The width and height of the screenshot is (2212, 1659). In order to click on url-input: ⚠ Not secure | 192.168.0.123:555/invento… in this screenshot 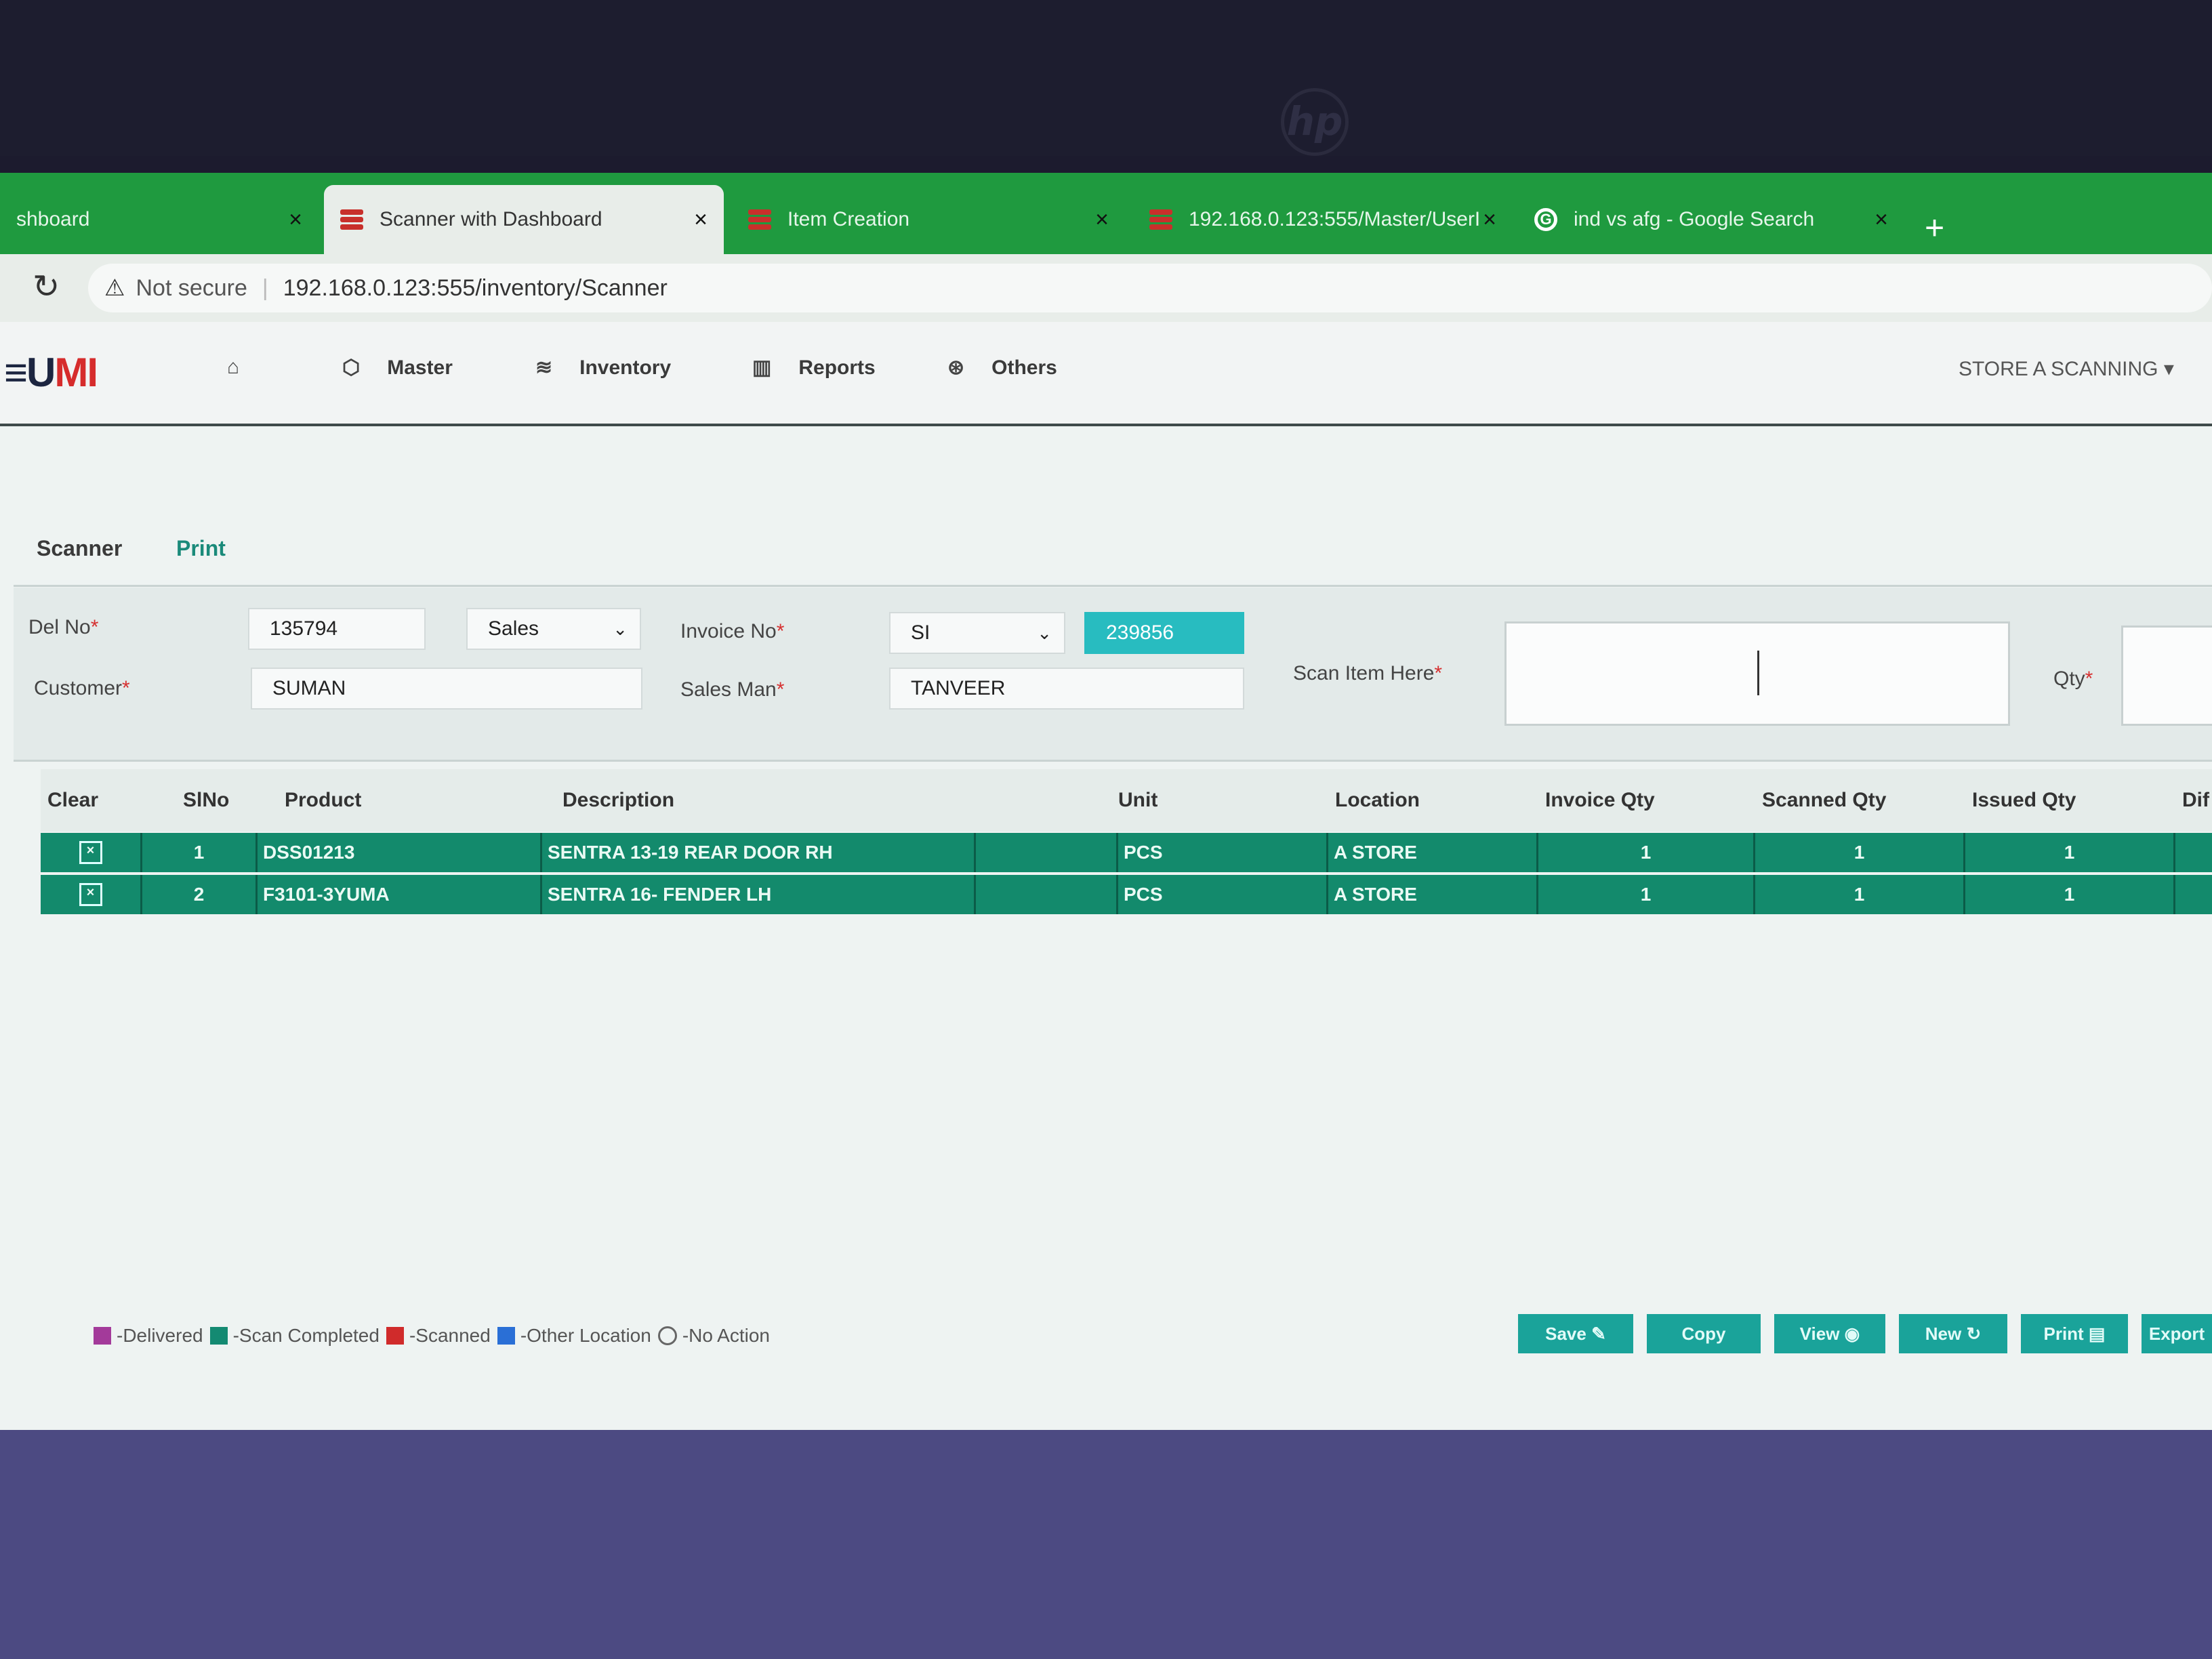, I will do `click(1150, 288)`.